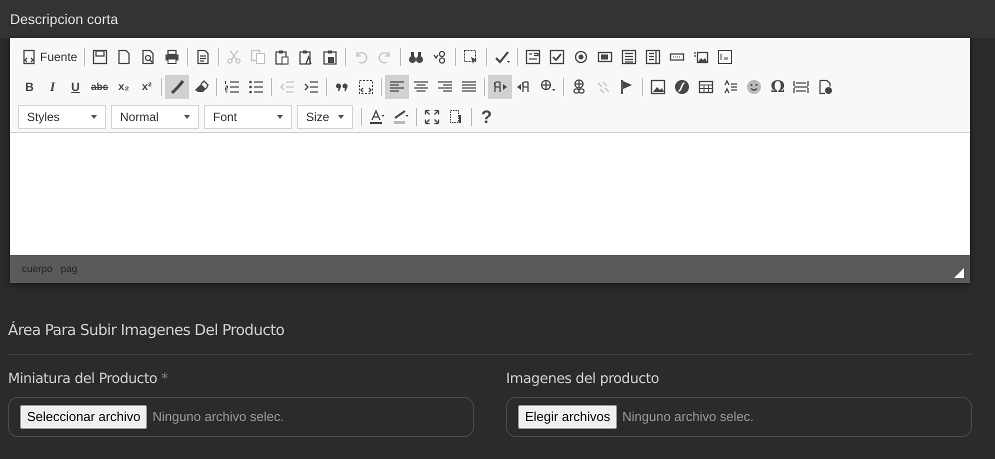  I want to click on paintbrush-icon, so click(177, 87).